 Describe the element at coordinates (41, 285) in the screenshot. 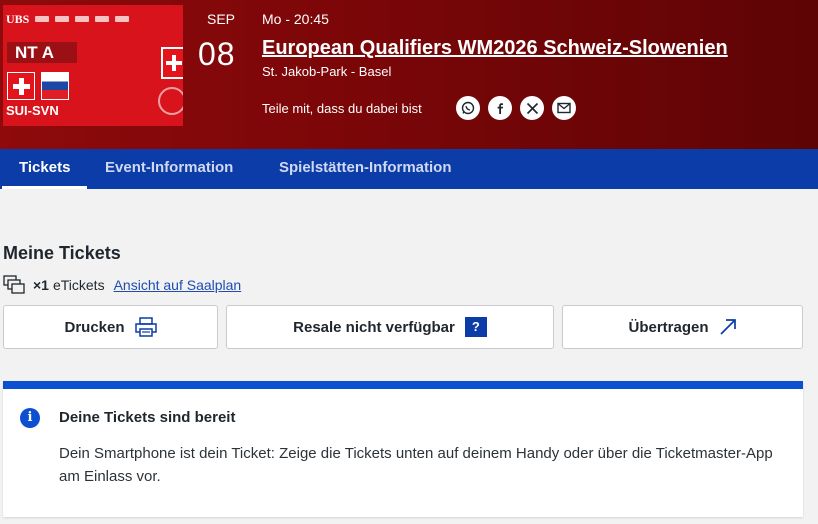

I see `ticket-count: ×1` at that location.